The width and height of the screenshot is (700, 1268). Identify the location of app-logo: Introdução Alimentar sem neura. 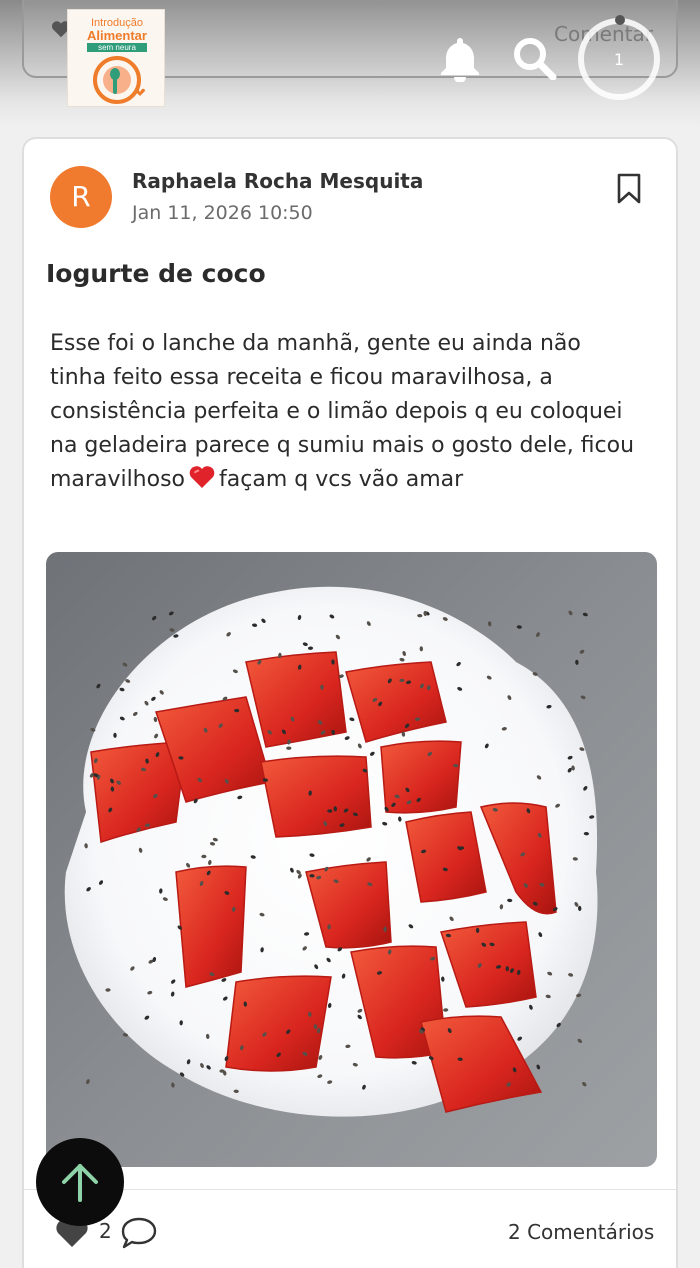
(116, 58).